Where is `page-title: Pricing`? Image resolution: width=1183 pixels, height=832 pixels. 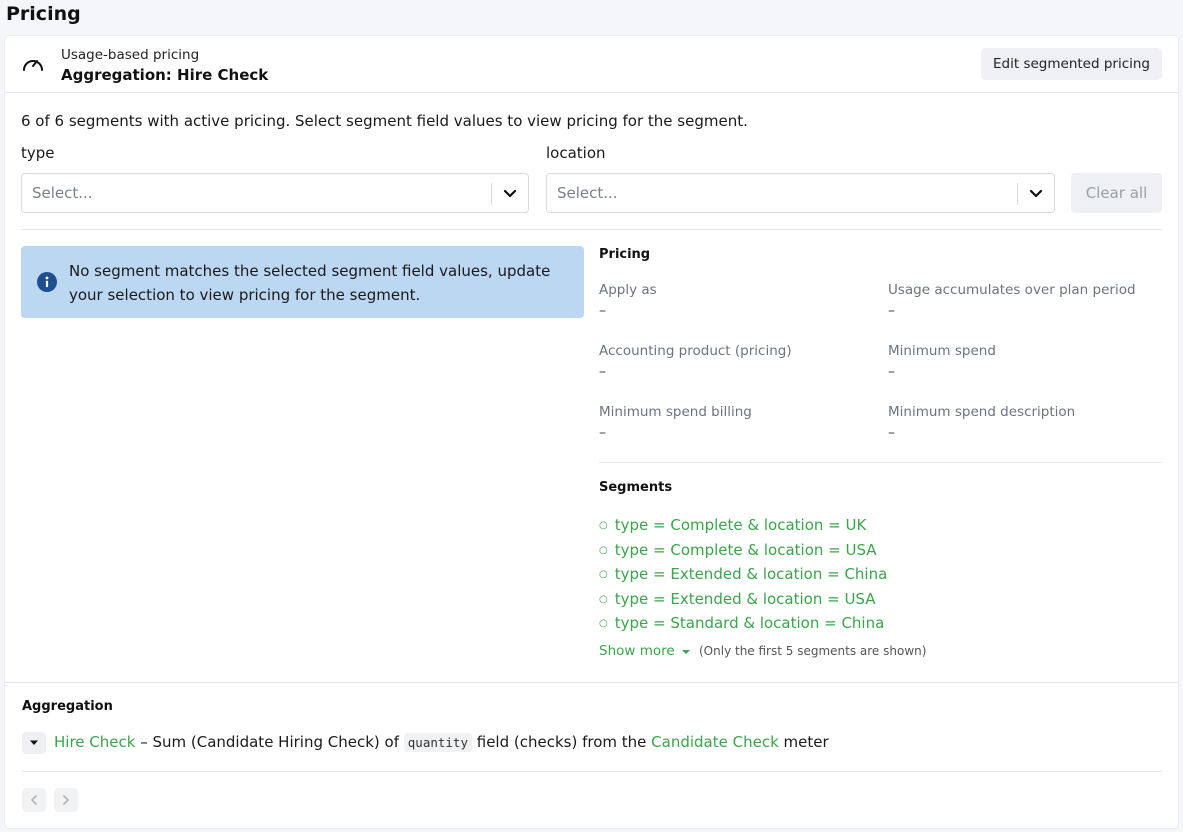
page-title: Pricing is located at coordinates (43, 14).